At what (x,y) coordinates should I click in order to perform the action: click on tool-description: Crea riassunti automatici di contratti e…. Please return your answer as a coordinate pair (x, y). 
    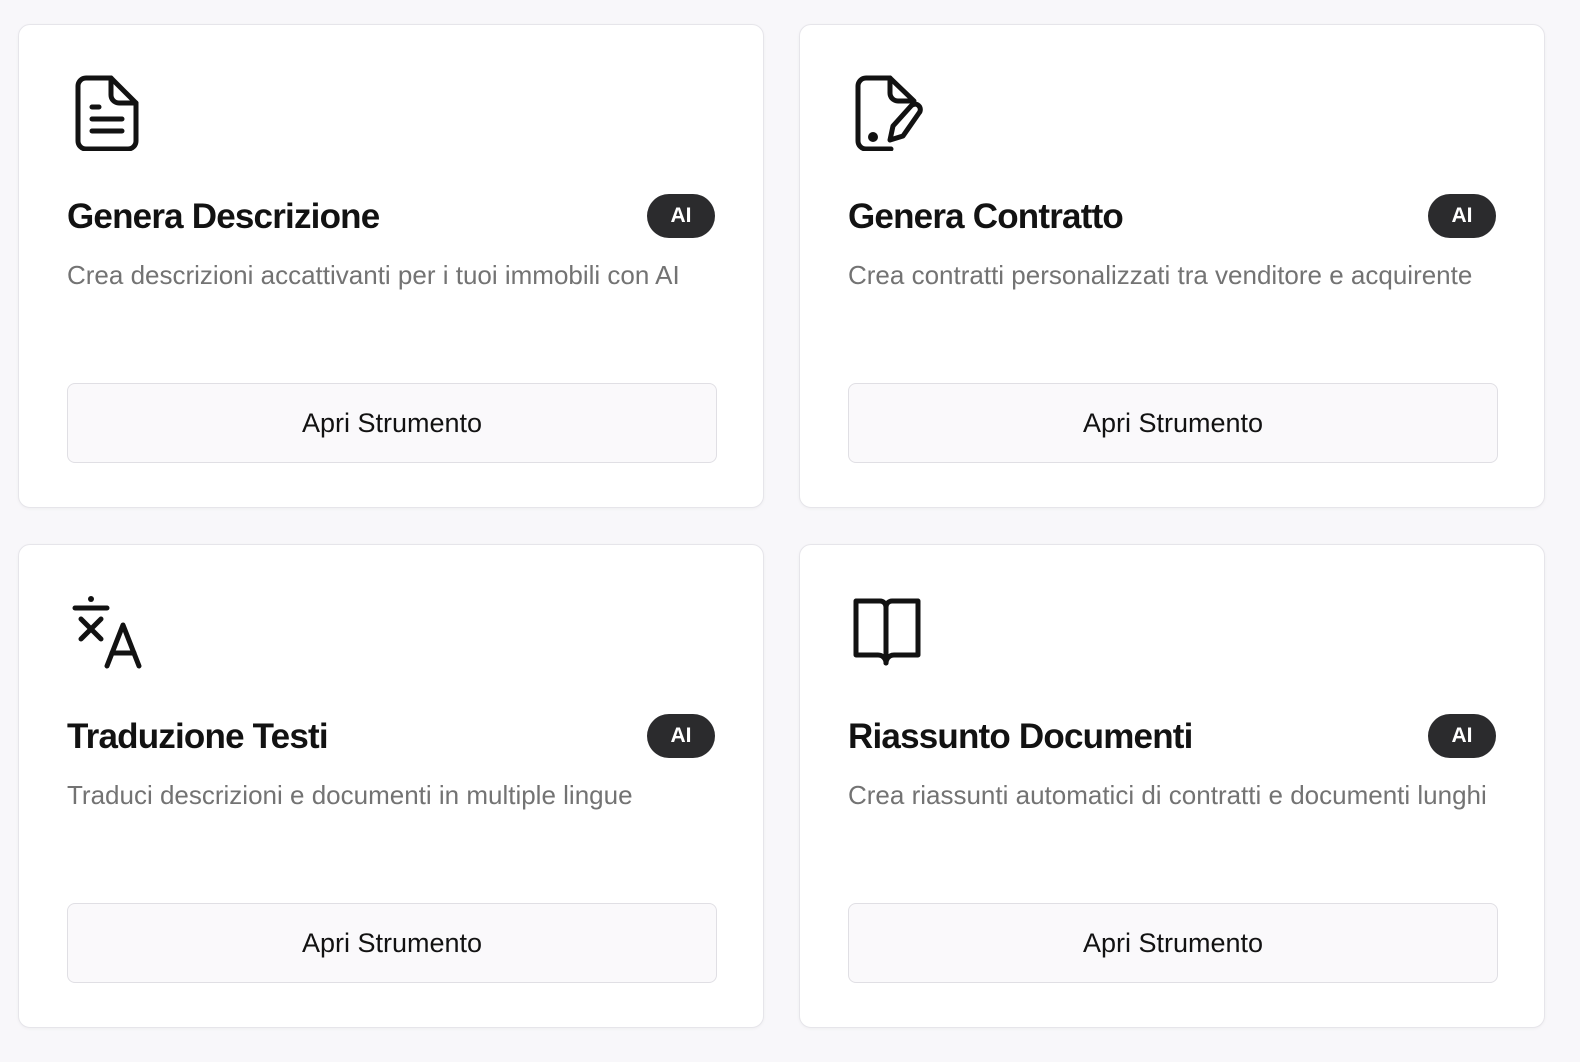
    Looking at the image, I should click on (1167, 795).